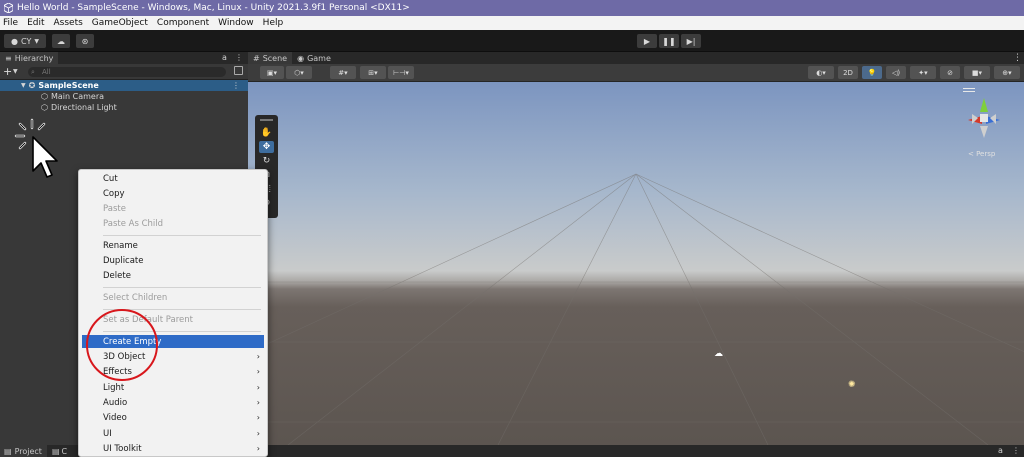 This screenshot has height=457, width=1024. Describe the element at coordinates (986, 125) in the screenshot. I see `scene-orientation-gizmo: < Persp` at that location.